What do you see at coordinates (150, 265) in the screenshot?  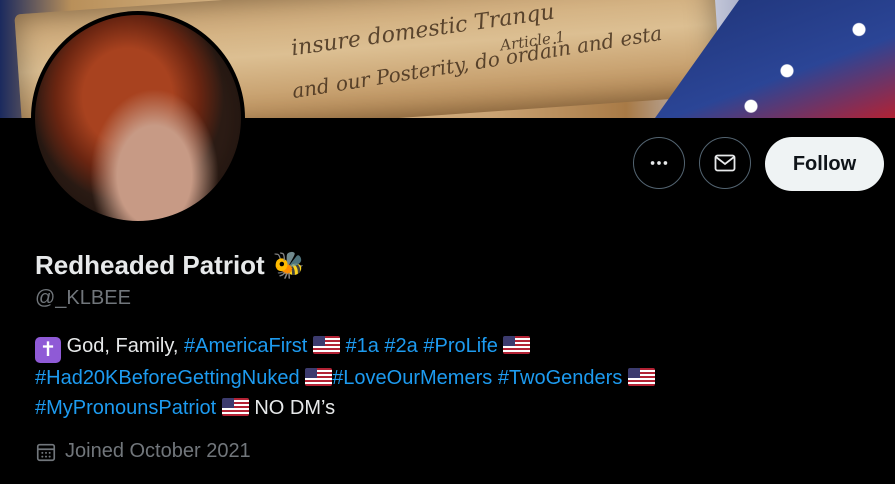 I see `display-name-text: Redheaded Patriot` at bounding box center [150, 265].